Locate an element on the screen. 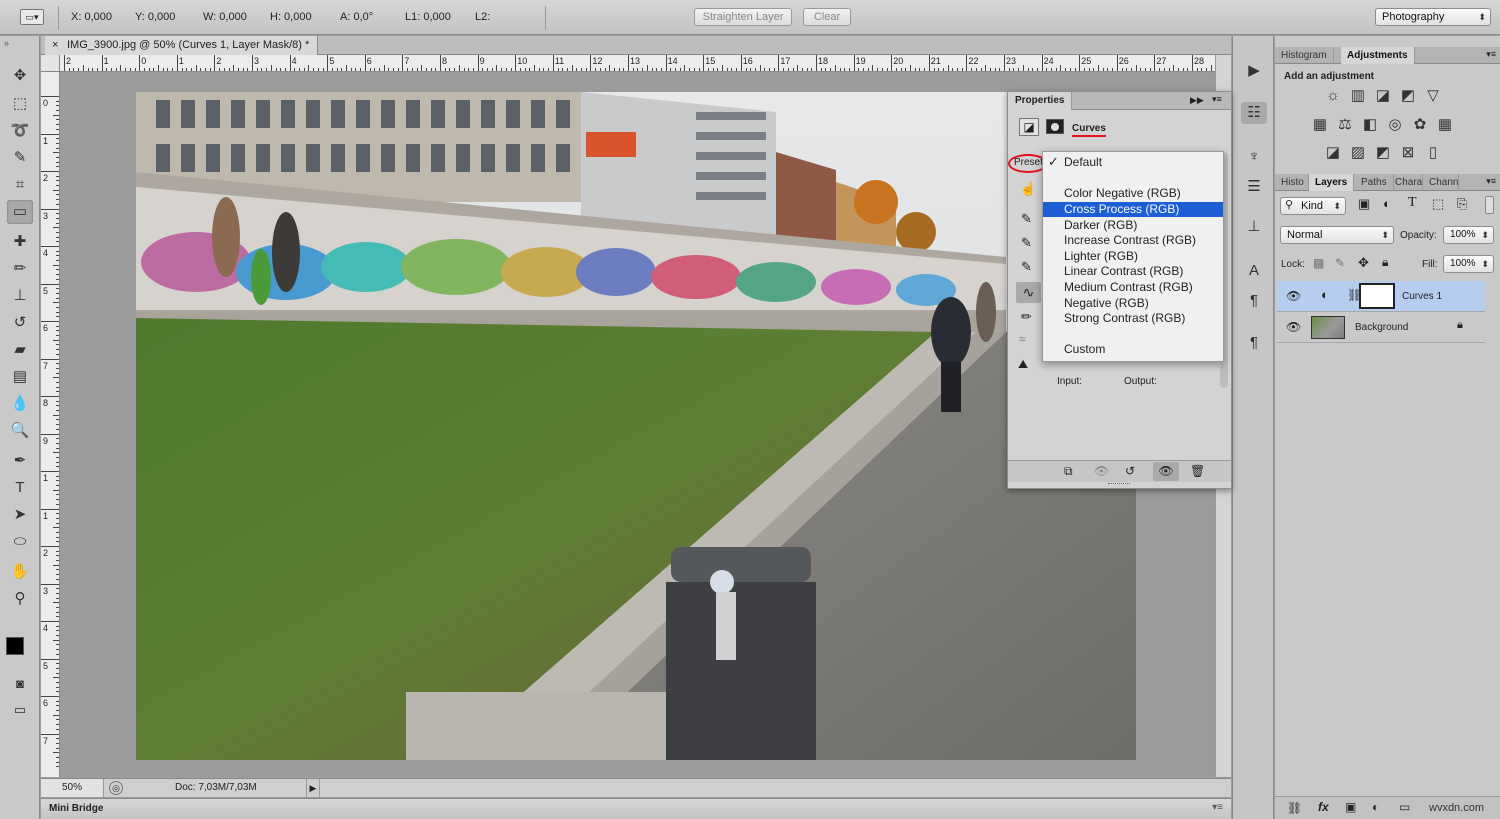 The width and height of the screenshot is (1500, 819). paragraph-styles-icon: ¶ is located at coordinates (1254, 343).